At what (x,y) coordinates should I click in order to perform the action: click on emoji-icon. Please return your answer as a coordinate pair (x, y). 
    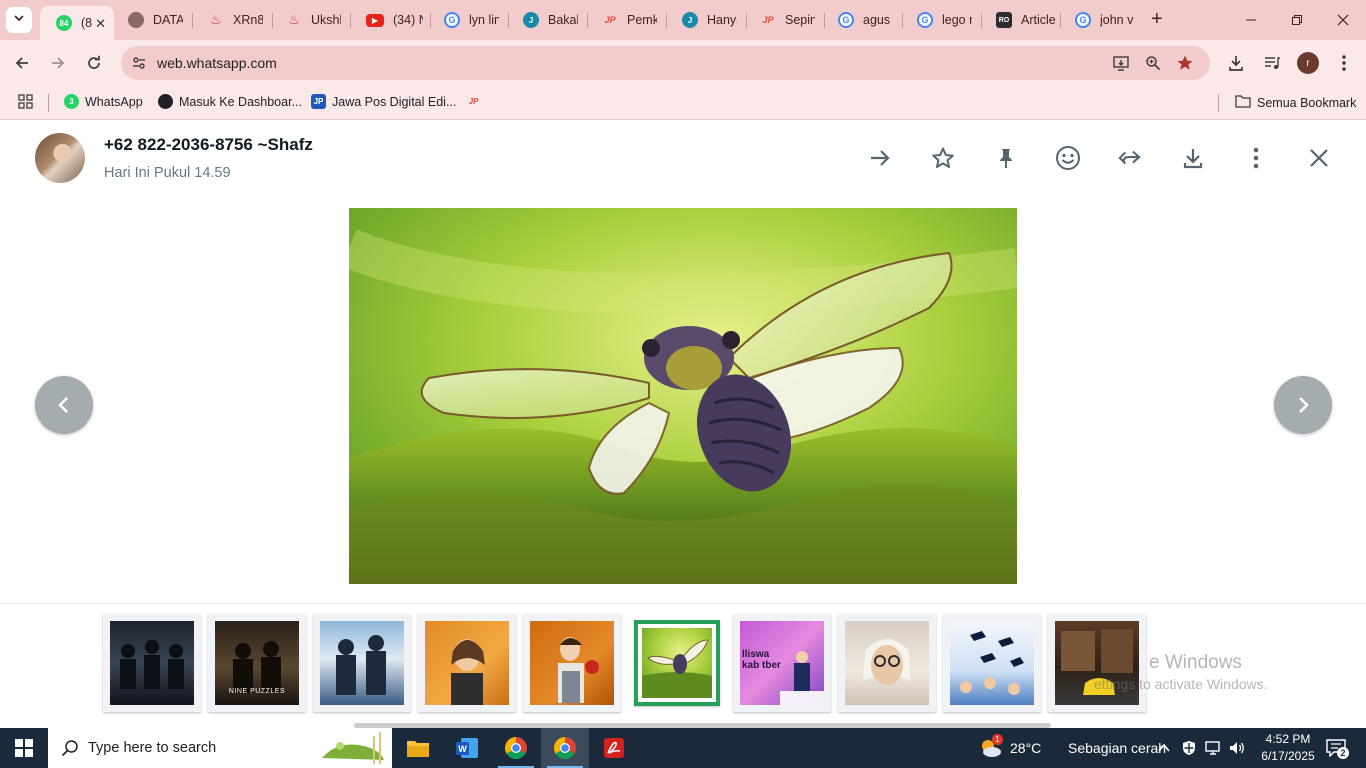
    Looking at the image, I should click on (1068, 158).